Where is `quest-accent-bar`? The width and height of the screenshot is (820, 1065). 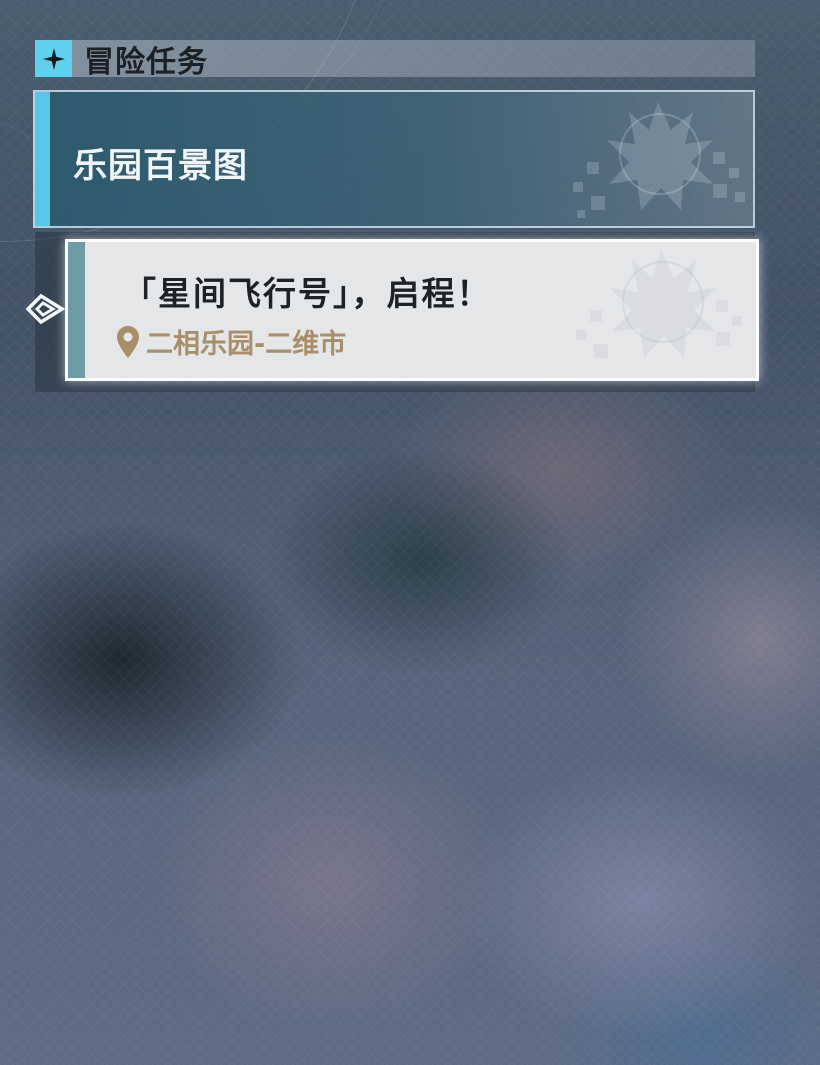
quest-accent-bar is located at coordinates (76, 310).